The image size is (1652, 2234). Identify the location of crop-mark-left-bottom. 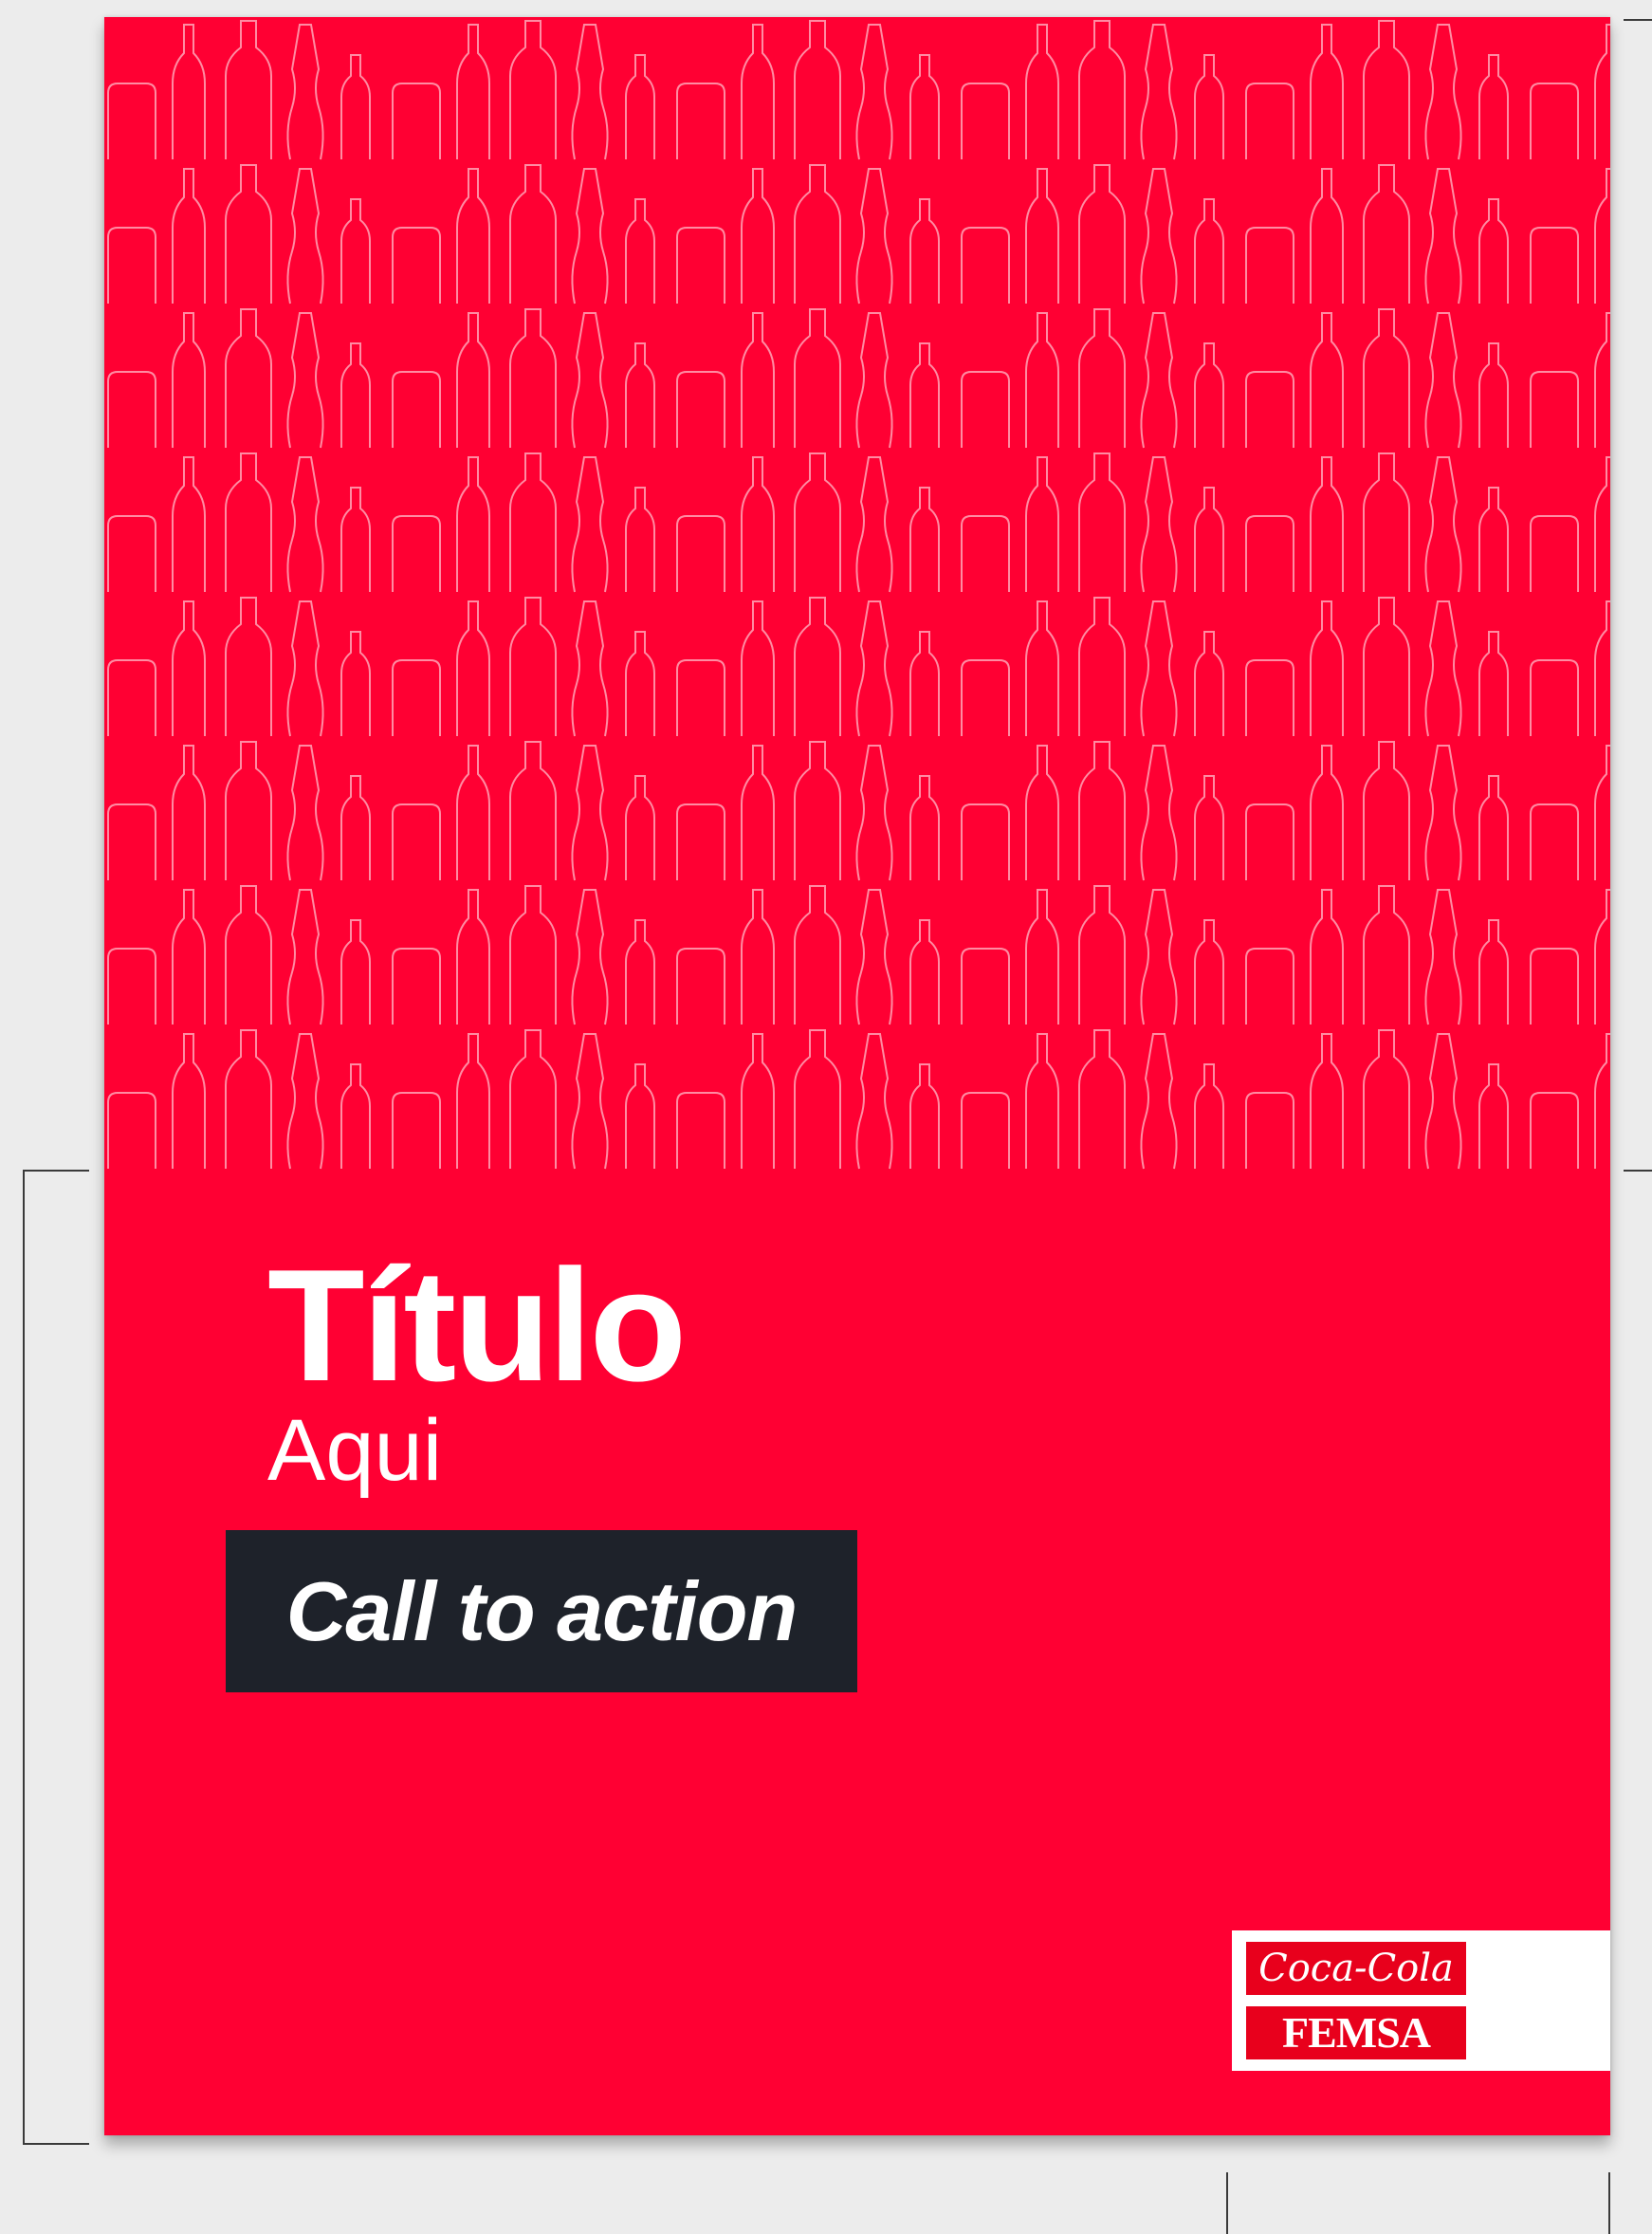
(56, 2144).